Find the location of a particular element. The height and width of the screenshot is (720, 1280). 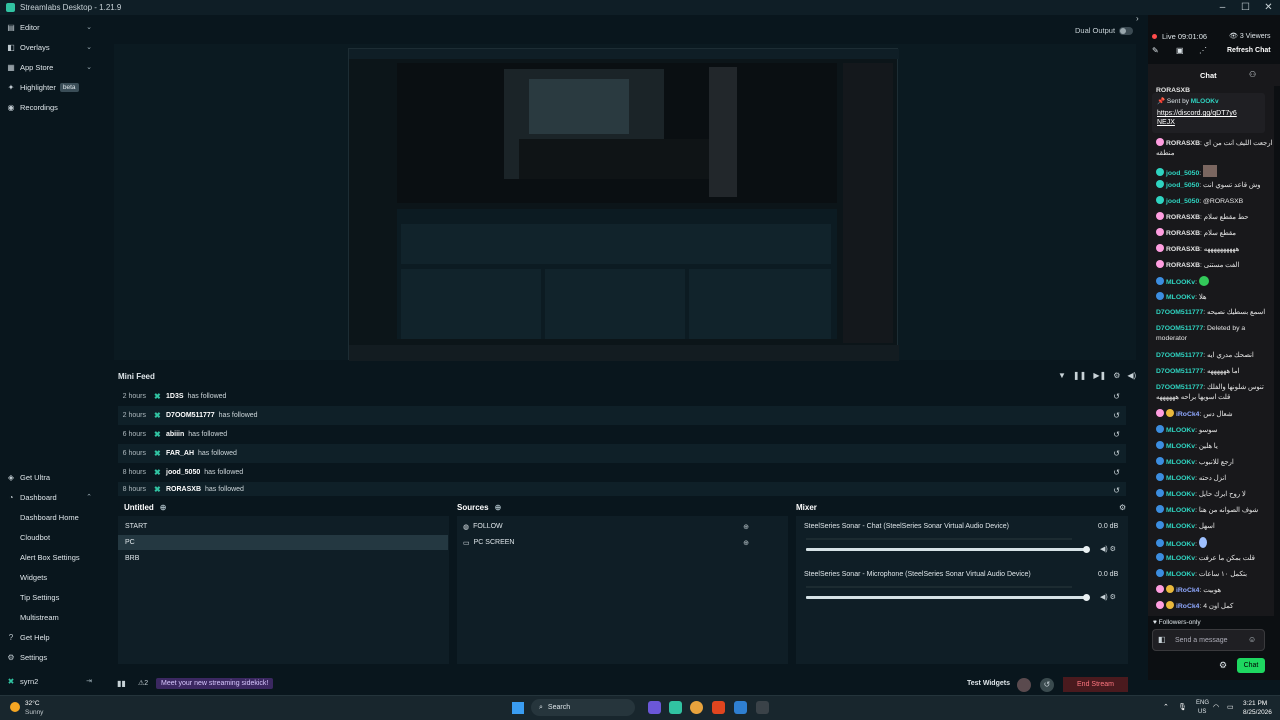

chat-message: MLOOKv: يا هلين is located at coordinates (1215, 446).